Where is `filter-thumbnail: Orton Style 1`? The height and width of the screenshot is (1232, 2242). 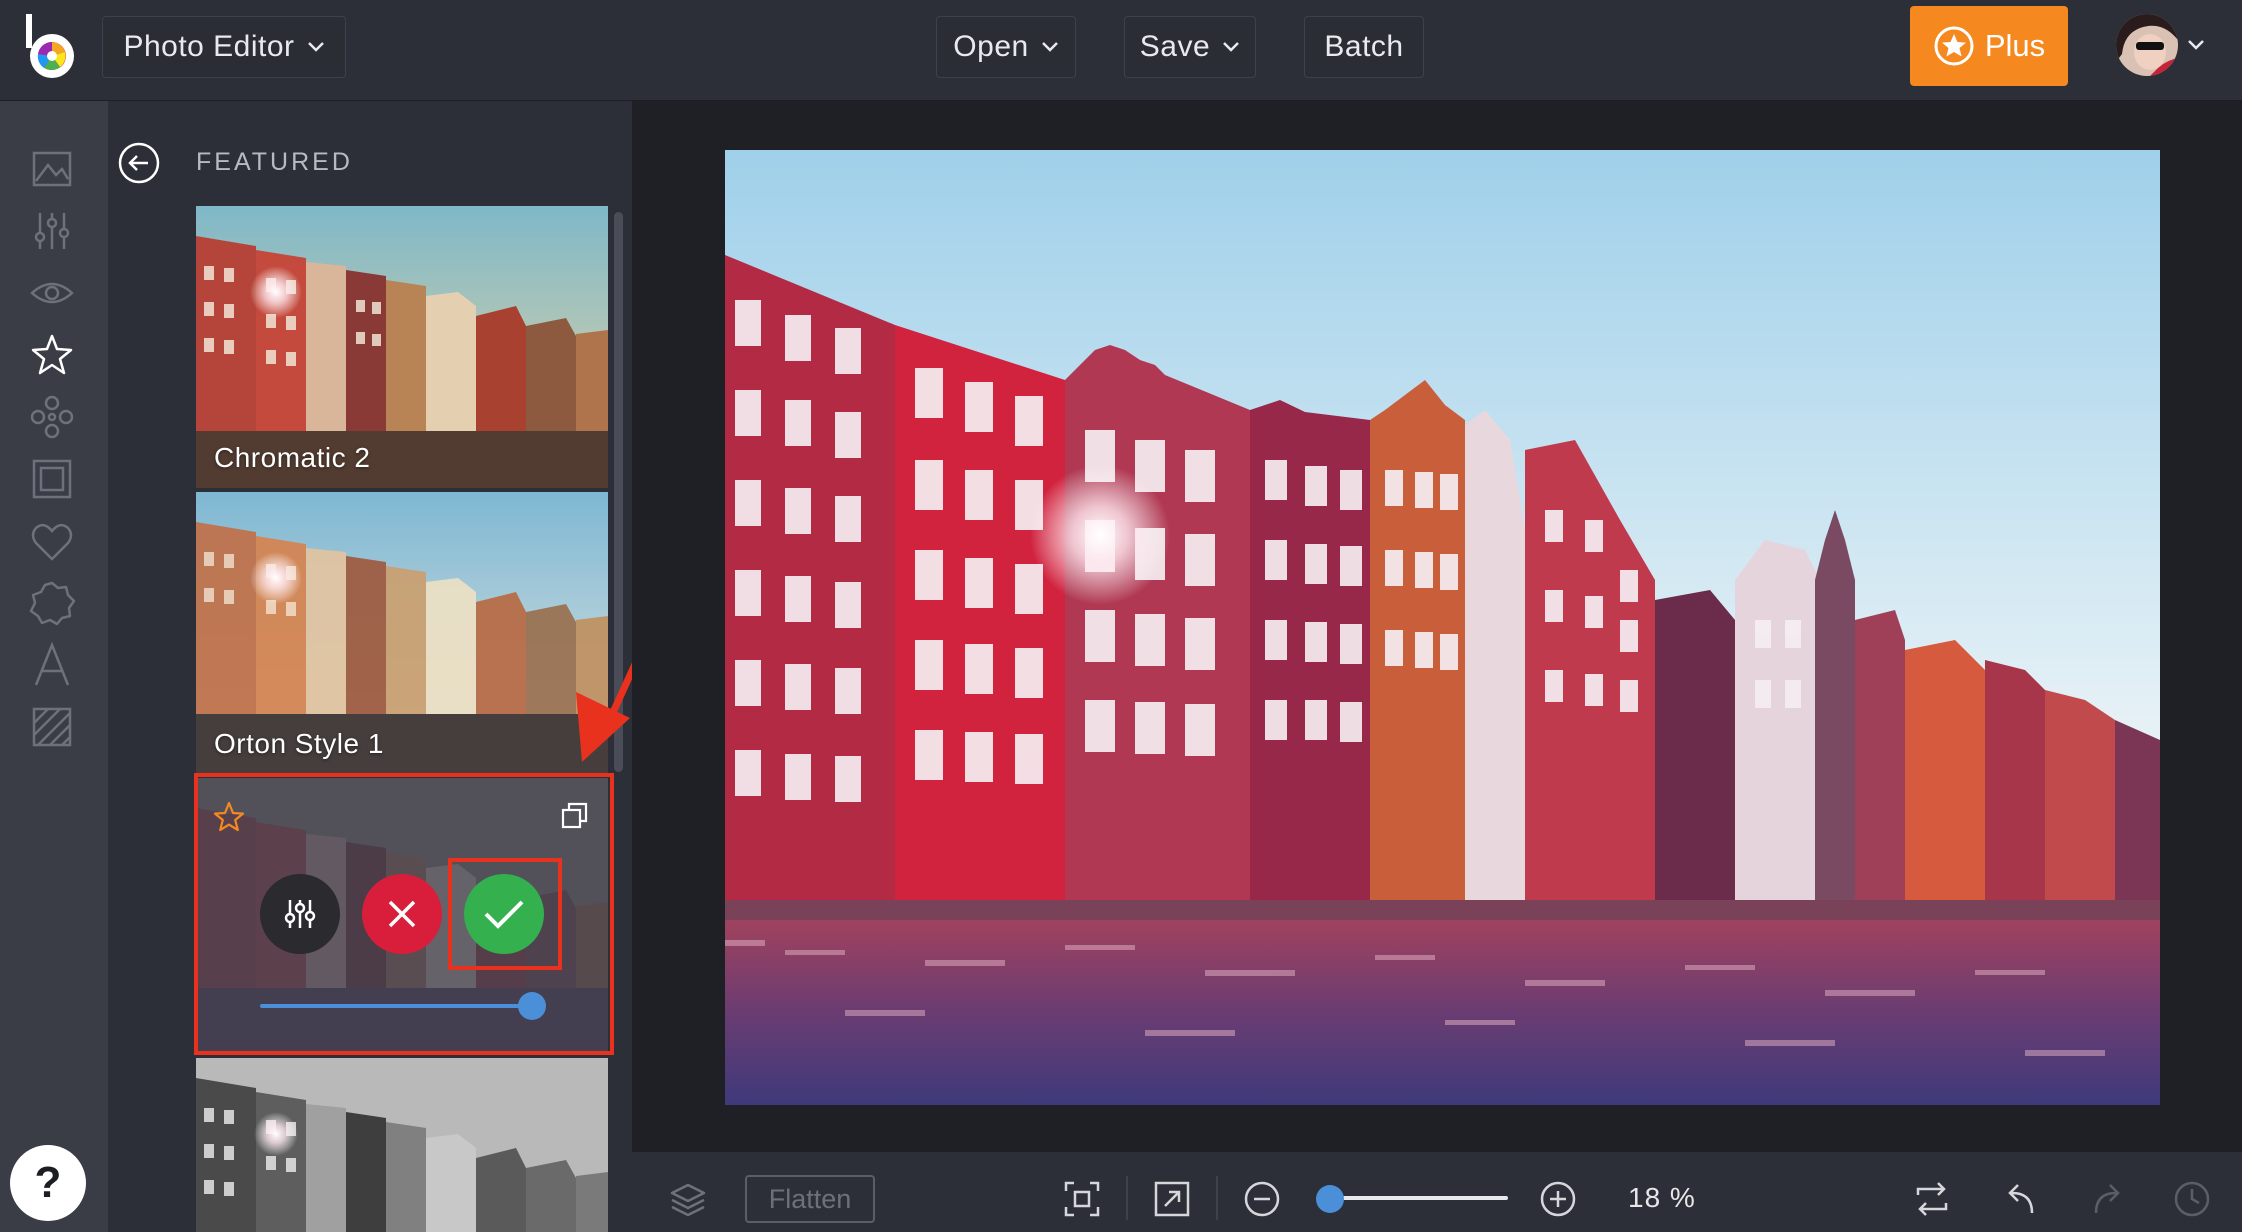
filter-thumbnail: Orton Style 1 is located at coordinates (402, 633).